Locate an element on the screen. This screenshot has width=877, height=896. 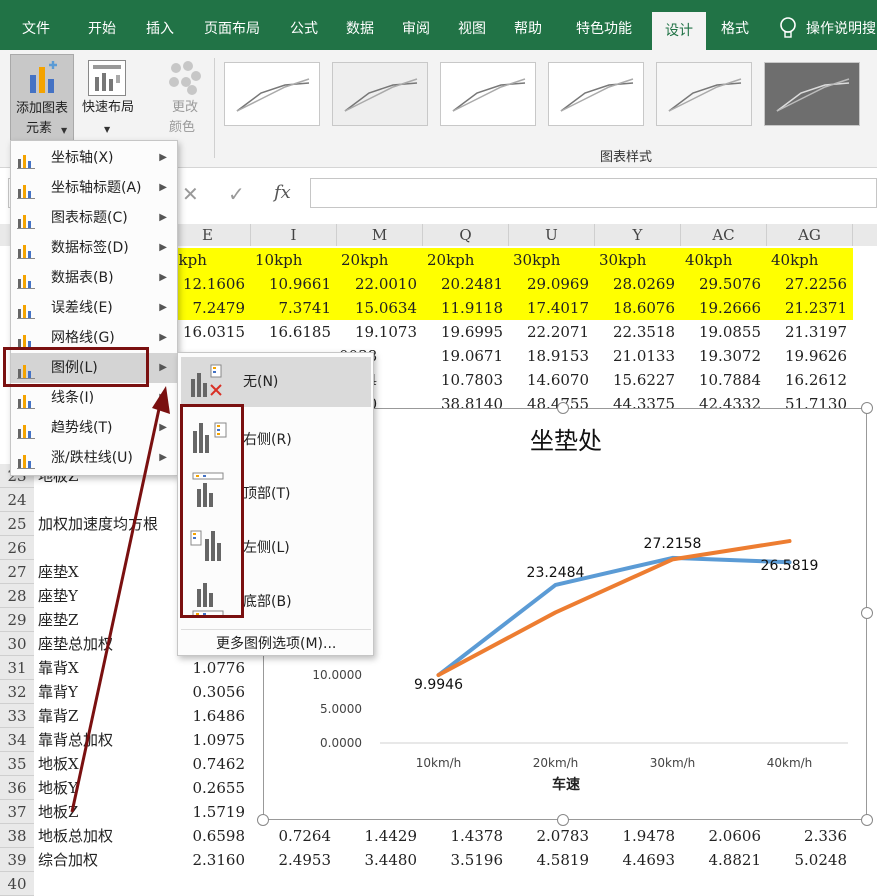
annotation-arrow is located at coordinates (120, 599).